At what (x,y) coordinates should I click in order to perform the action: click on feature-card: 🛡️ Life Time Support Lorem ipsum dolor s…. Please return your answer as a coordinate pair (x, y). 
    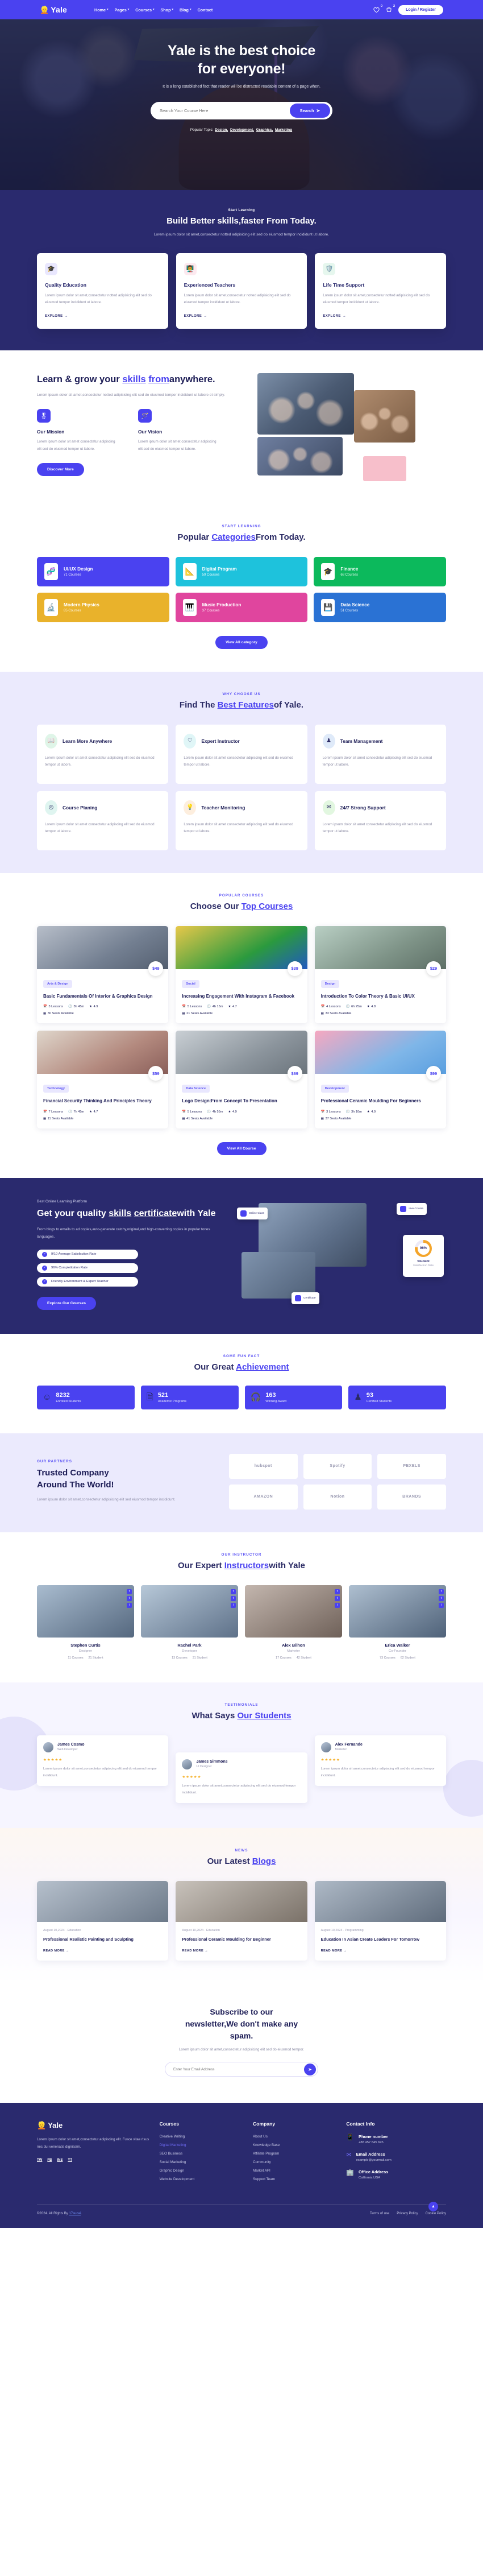
    Looking at the image, I should click on (381, 291).